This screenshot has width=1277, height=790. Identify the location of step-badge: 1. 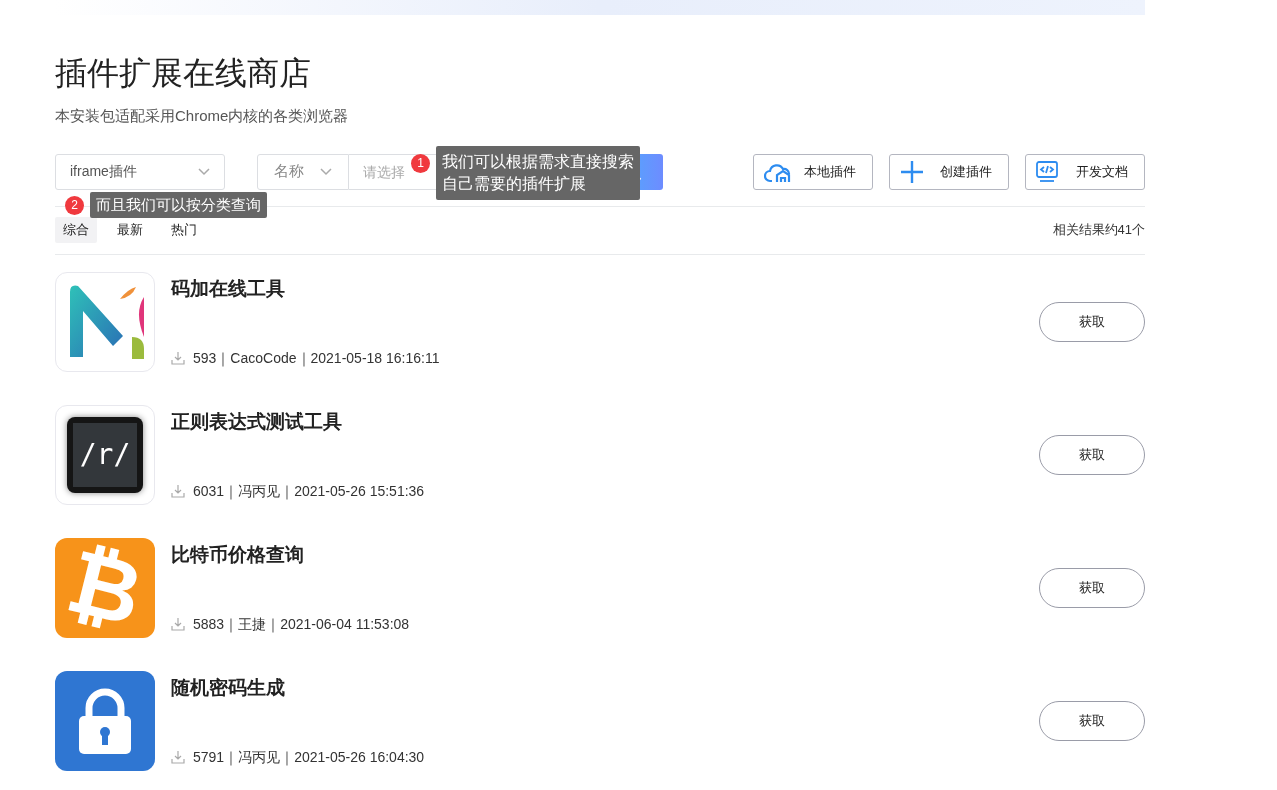
(420, 163).